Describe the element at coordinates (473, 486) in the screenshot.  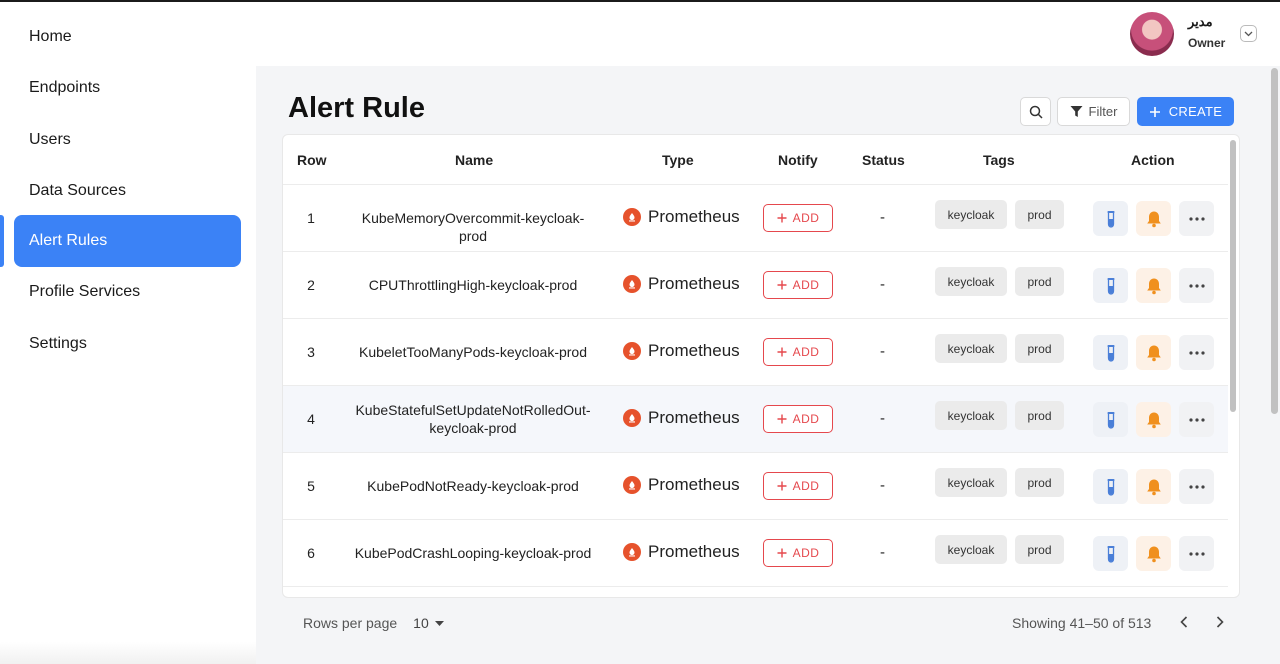
I see `rule-name: KubePodNotReady-keycloak-prod` at that location.